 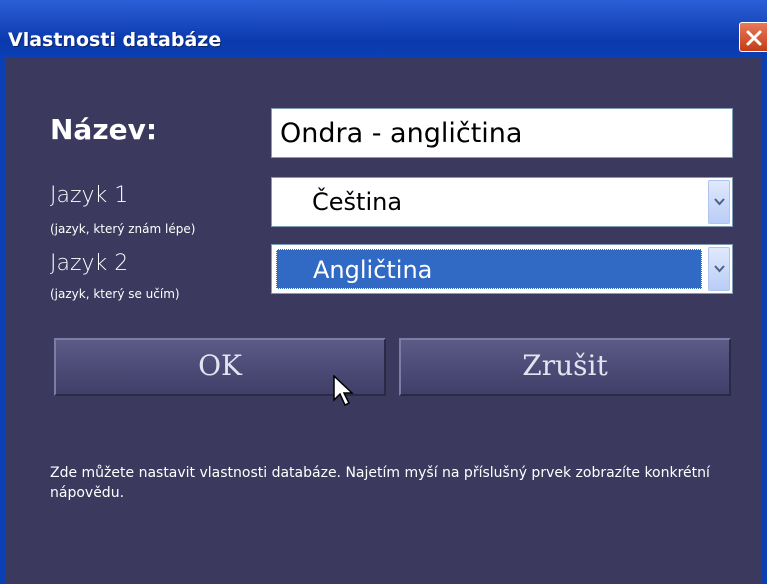 What do you see at coordinates (764, 321) in the screenshot?
I see `window-frame-right` at bounding box center [764, 321].